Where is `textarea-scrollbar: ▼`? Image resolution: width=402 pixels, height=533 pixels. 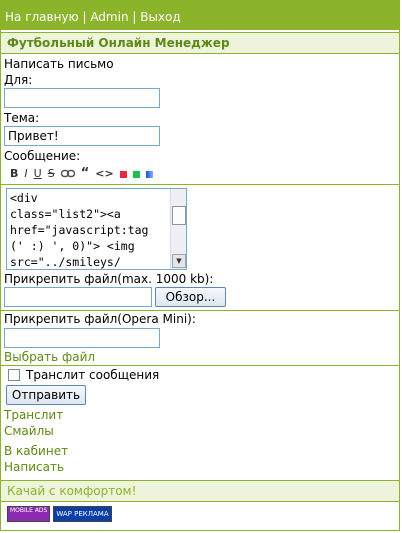 textarea-scrollbar: ▼ is located at coordinates (178, 229).